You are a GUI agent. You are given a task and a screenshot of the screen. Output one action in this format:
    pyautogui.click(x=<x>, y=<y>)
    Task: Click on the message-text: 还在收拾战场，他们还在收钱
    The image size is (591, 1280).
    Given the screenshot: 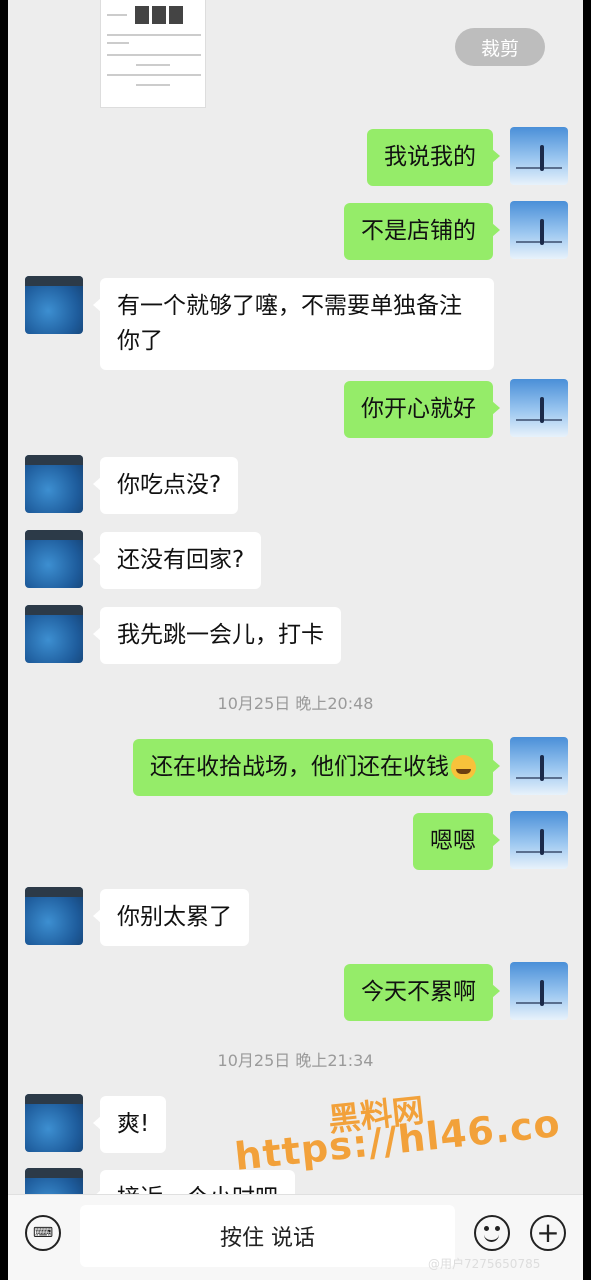 What is the action you would take?
    pyautogui.click(x=299, y=767)
    